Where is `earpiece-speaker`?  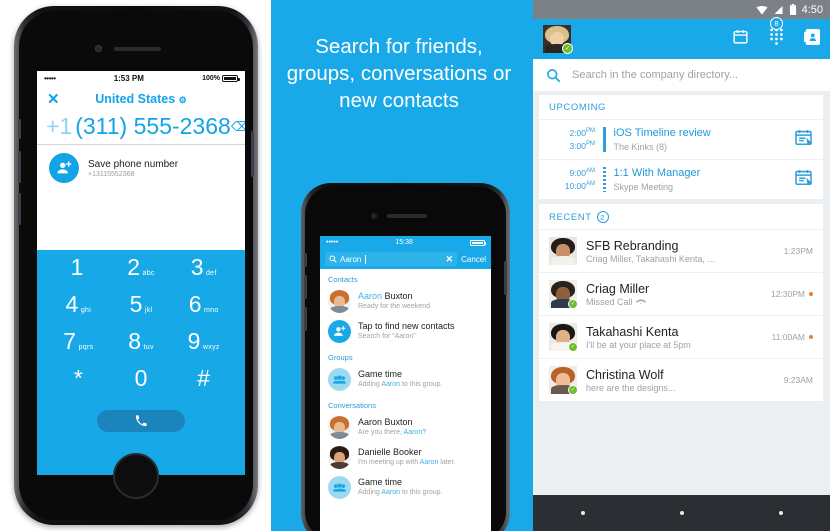
earpiece-speaker is located at coordinates (137, 49).